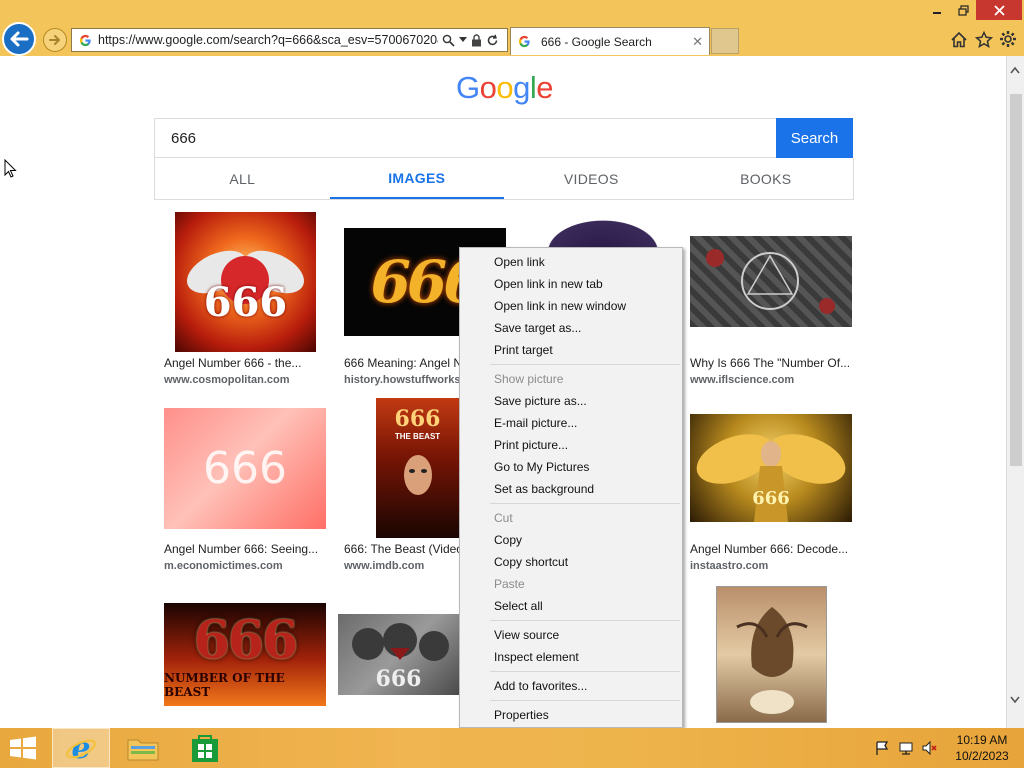 This screenshot has height=768, width=1024. I want to click on restore-button, so click(963, 10).